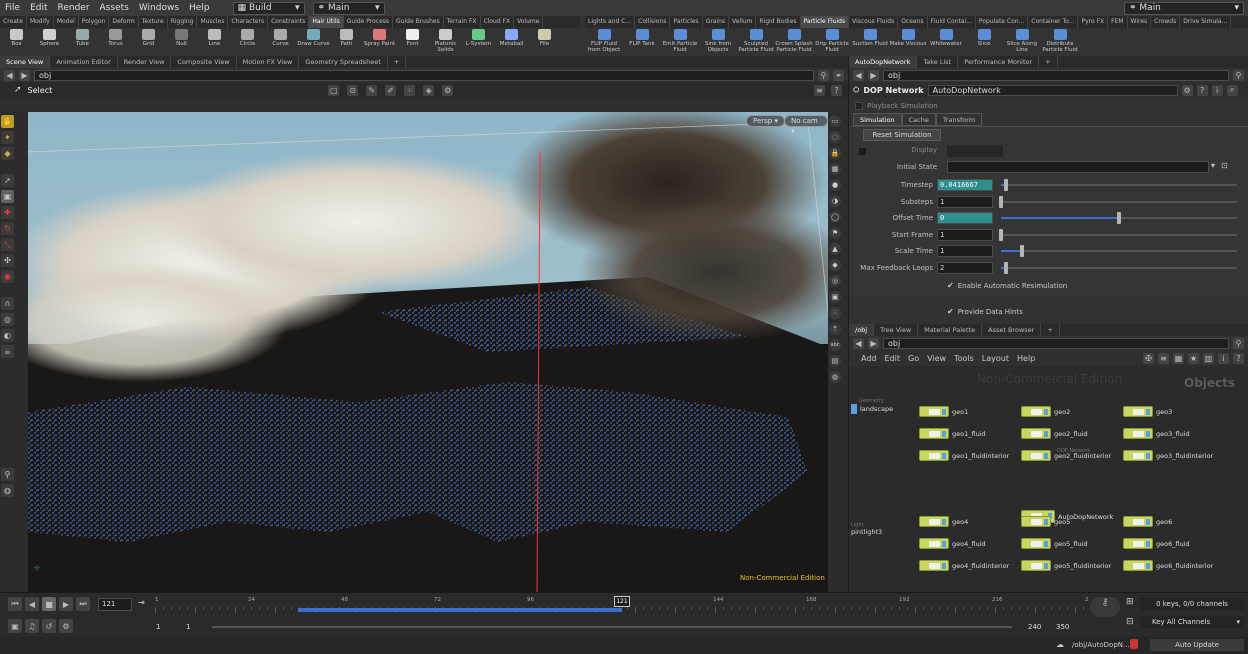 The height and width of the screenshot is (654, 1248). What do you see at coordinates (372, 90) in the screenshot?
I see `select-paint-icon: ✎` at bounding box center [372, 90].